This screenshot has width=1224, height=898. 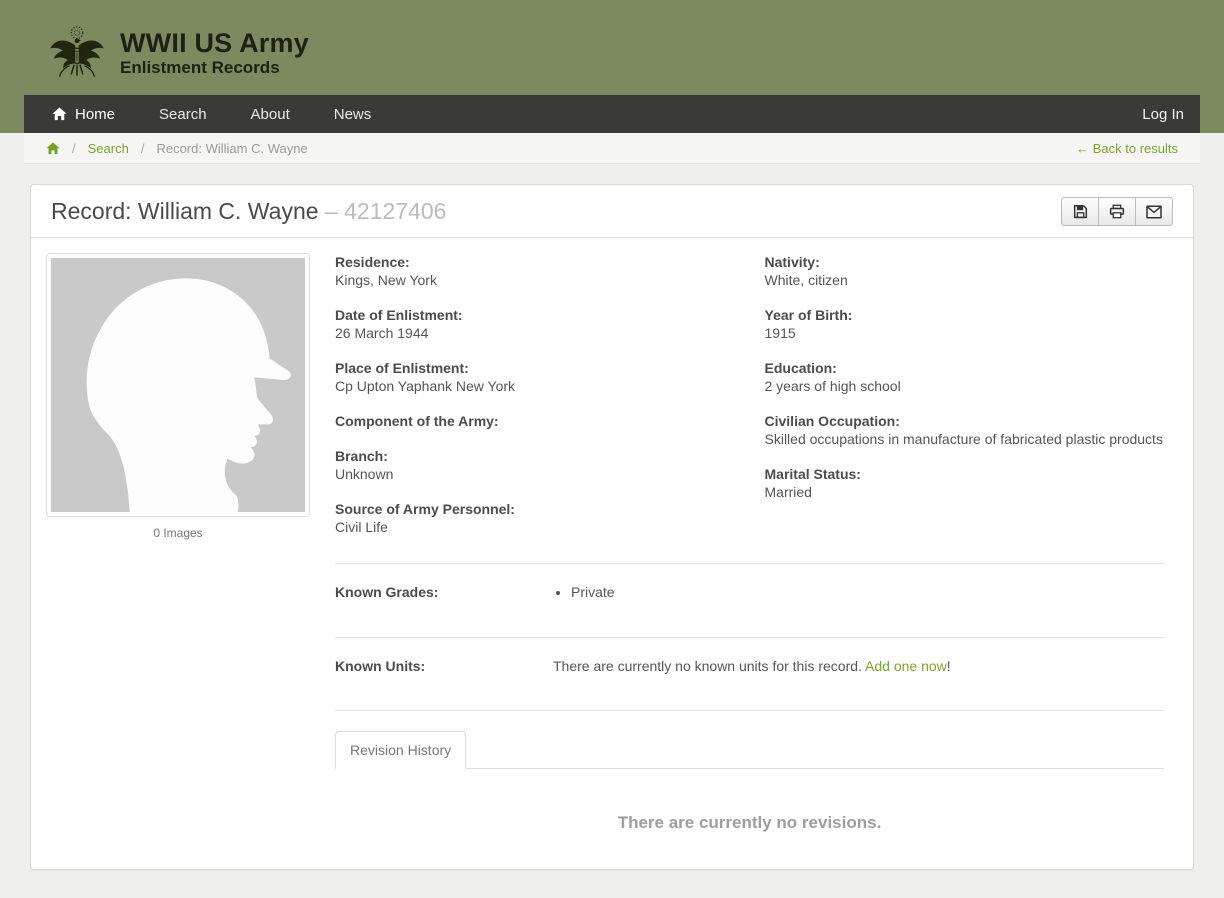 I want to click on known-grades-section: Known Grades: Private, so click(x=749, y=595).